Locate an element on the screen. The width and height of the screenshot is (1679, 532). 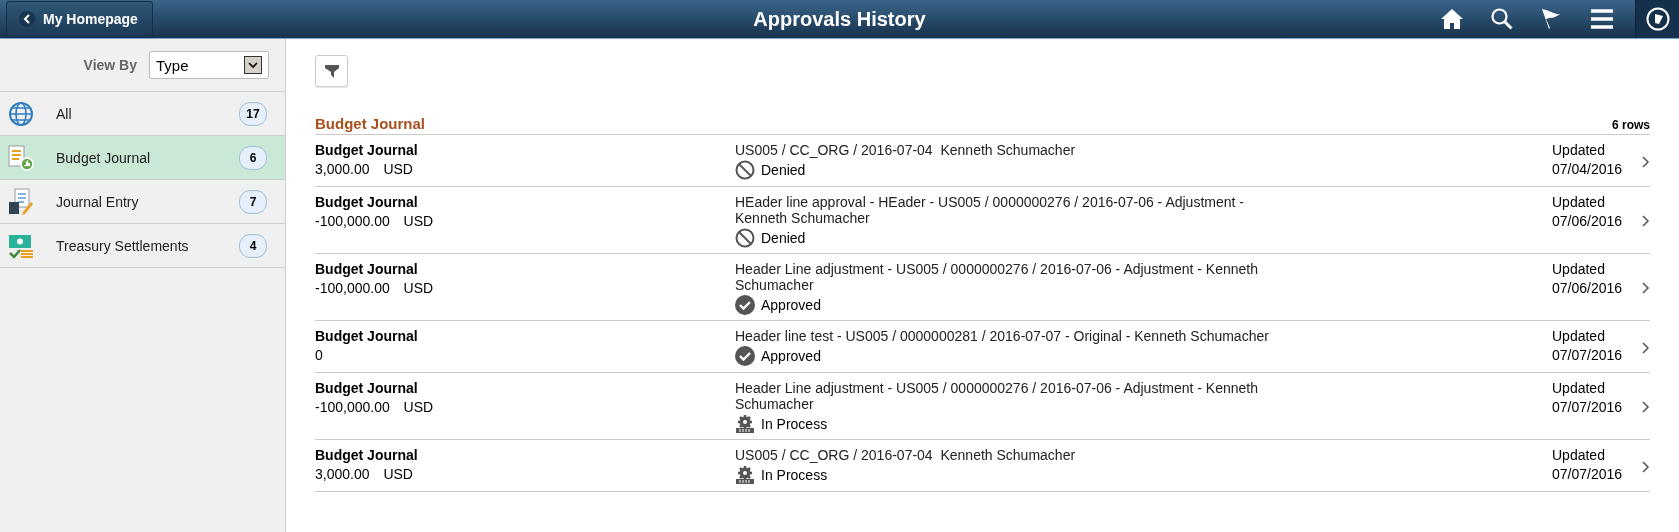
compass-icon is located at coordinates (1657, 19).